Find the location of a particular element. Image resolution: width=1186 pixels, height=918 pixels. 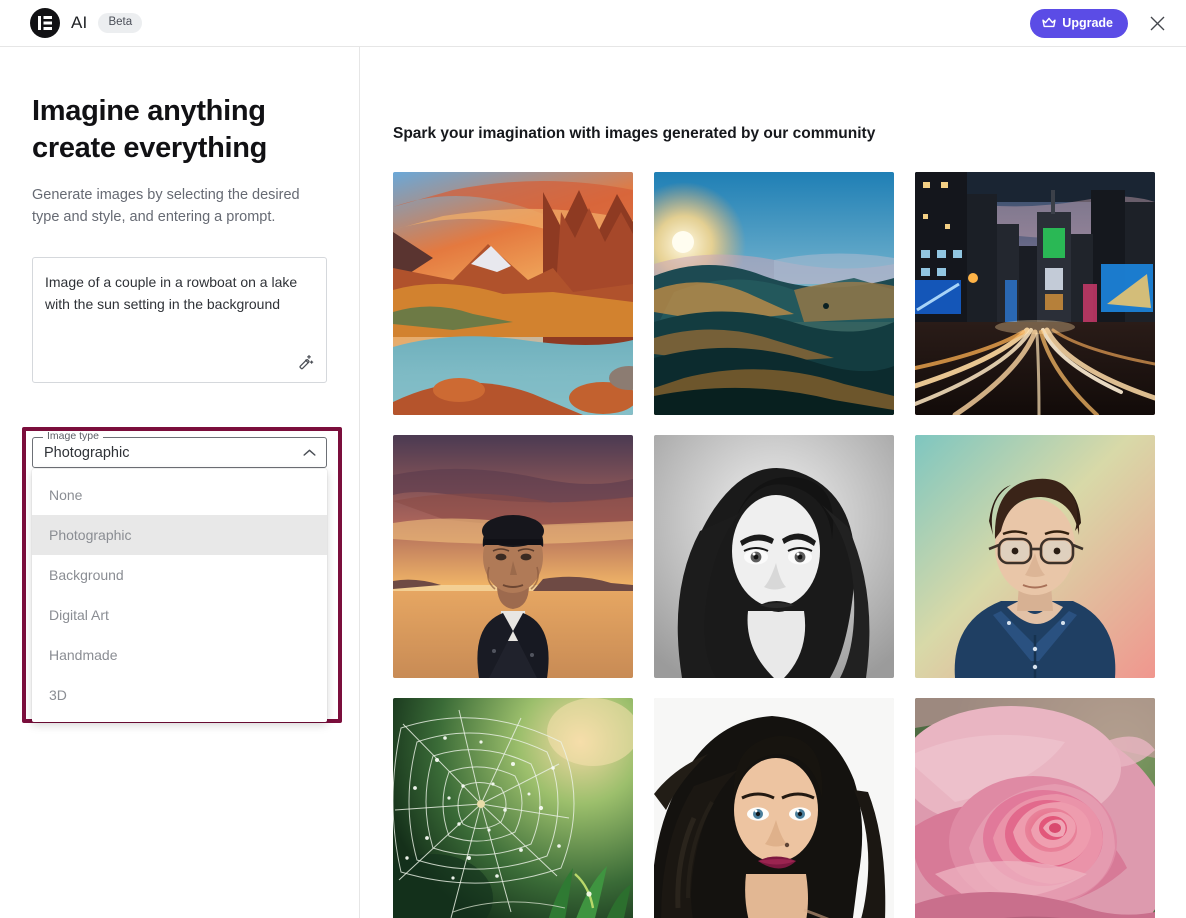

image-type-label: Image type is located at coordinates (73, 436).